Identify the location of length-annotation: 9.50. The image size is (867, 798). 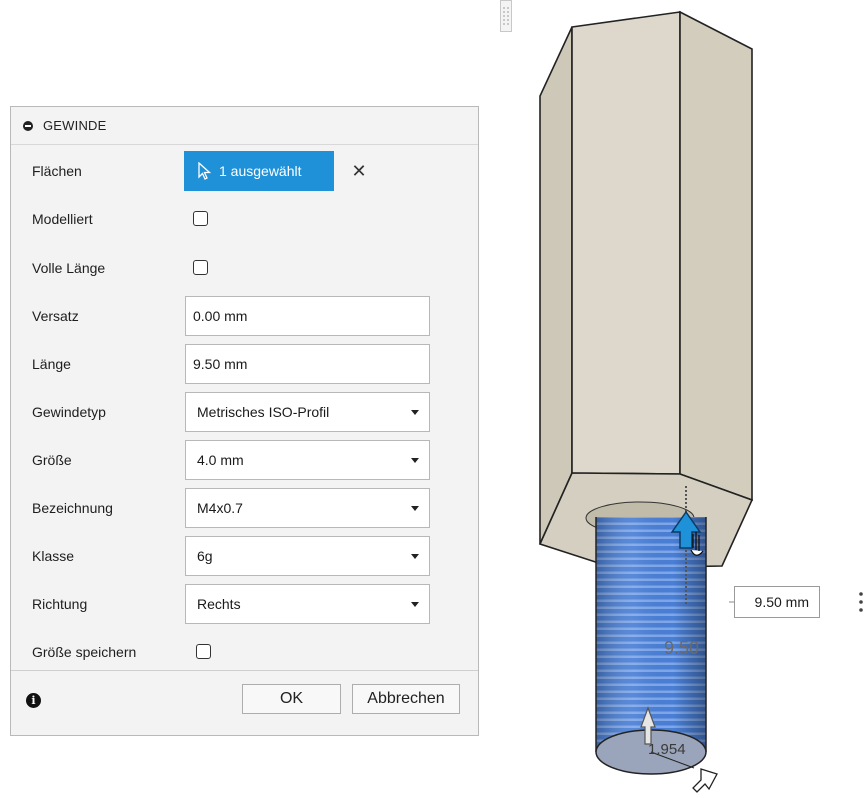
(681, 648).